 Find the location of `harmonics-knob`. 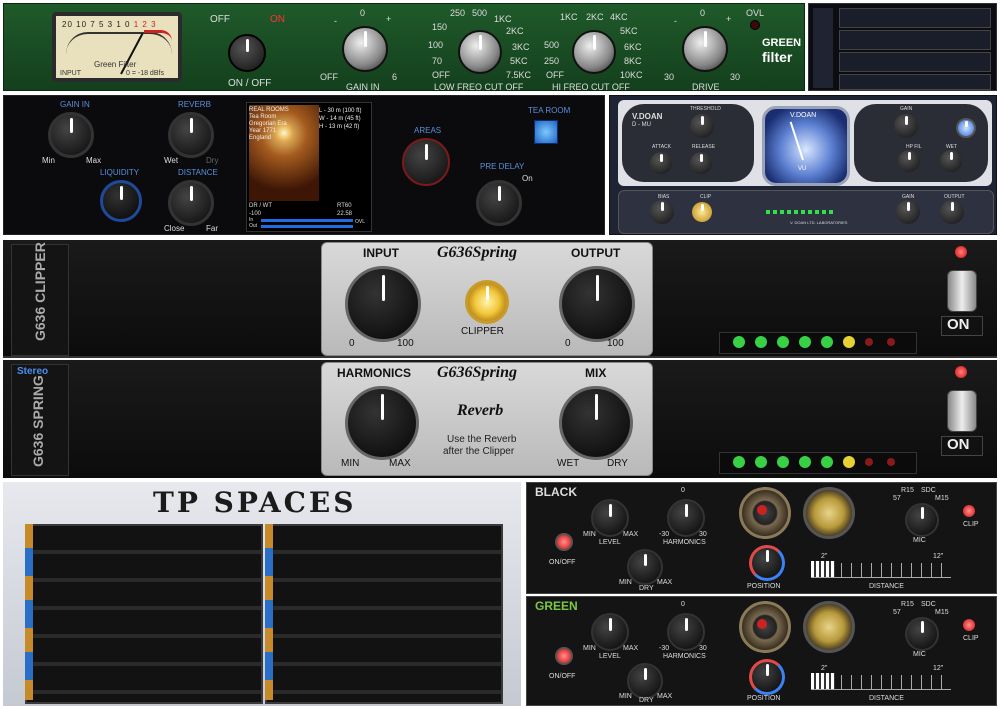

harmonics-knob is located at coordinates (382, 423).